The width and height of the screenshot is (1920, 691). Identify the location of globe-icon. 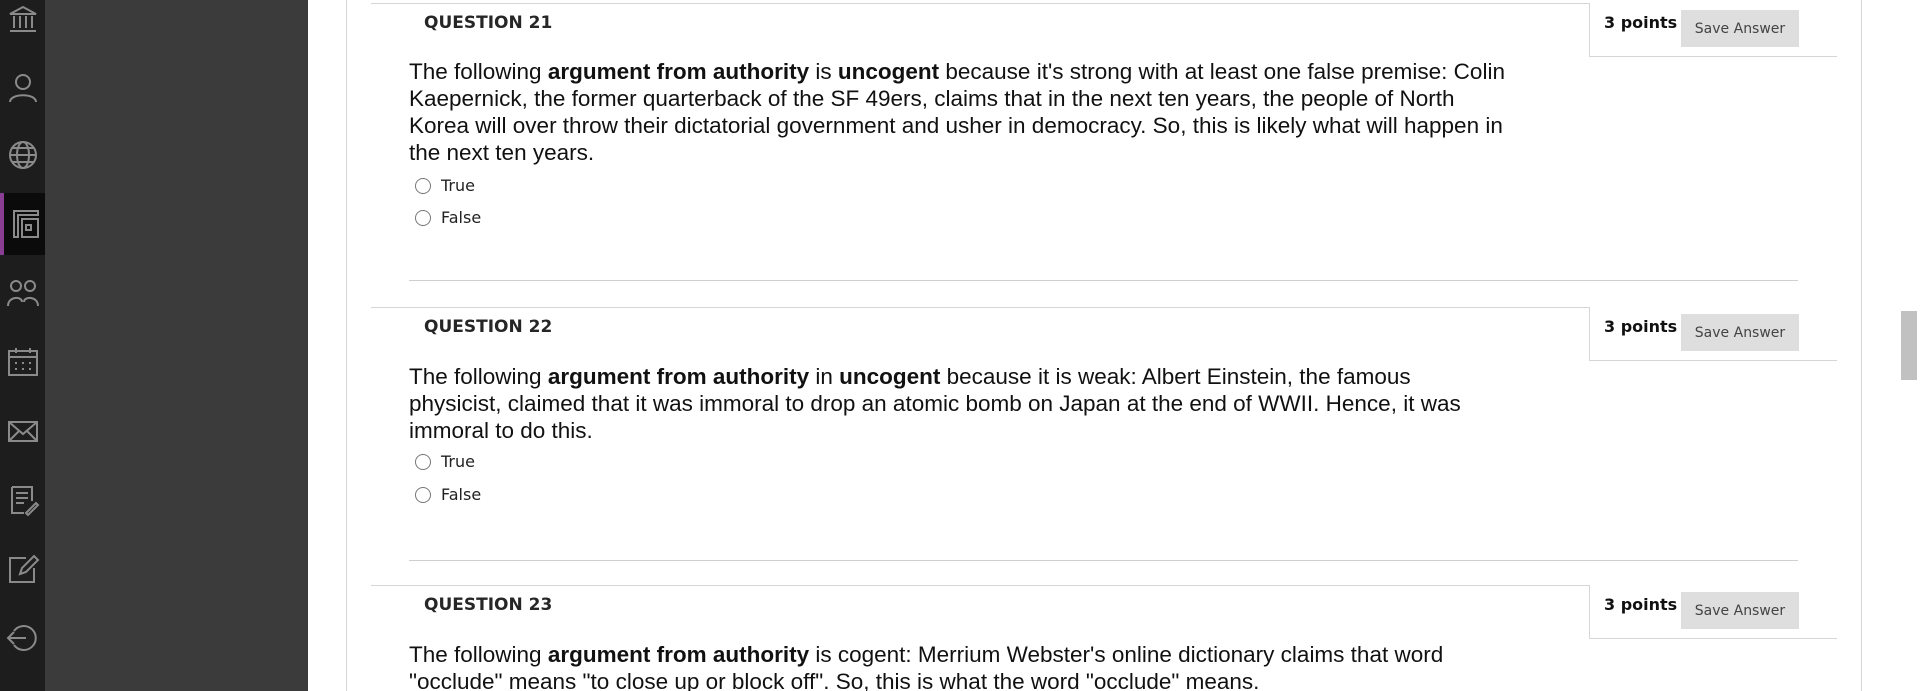
(22, 155).